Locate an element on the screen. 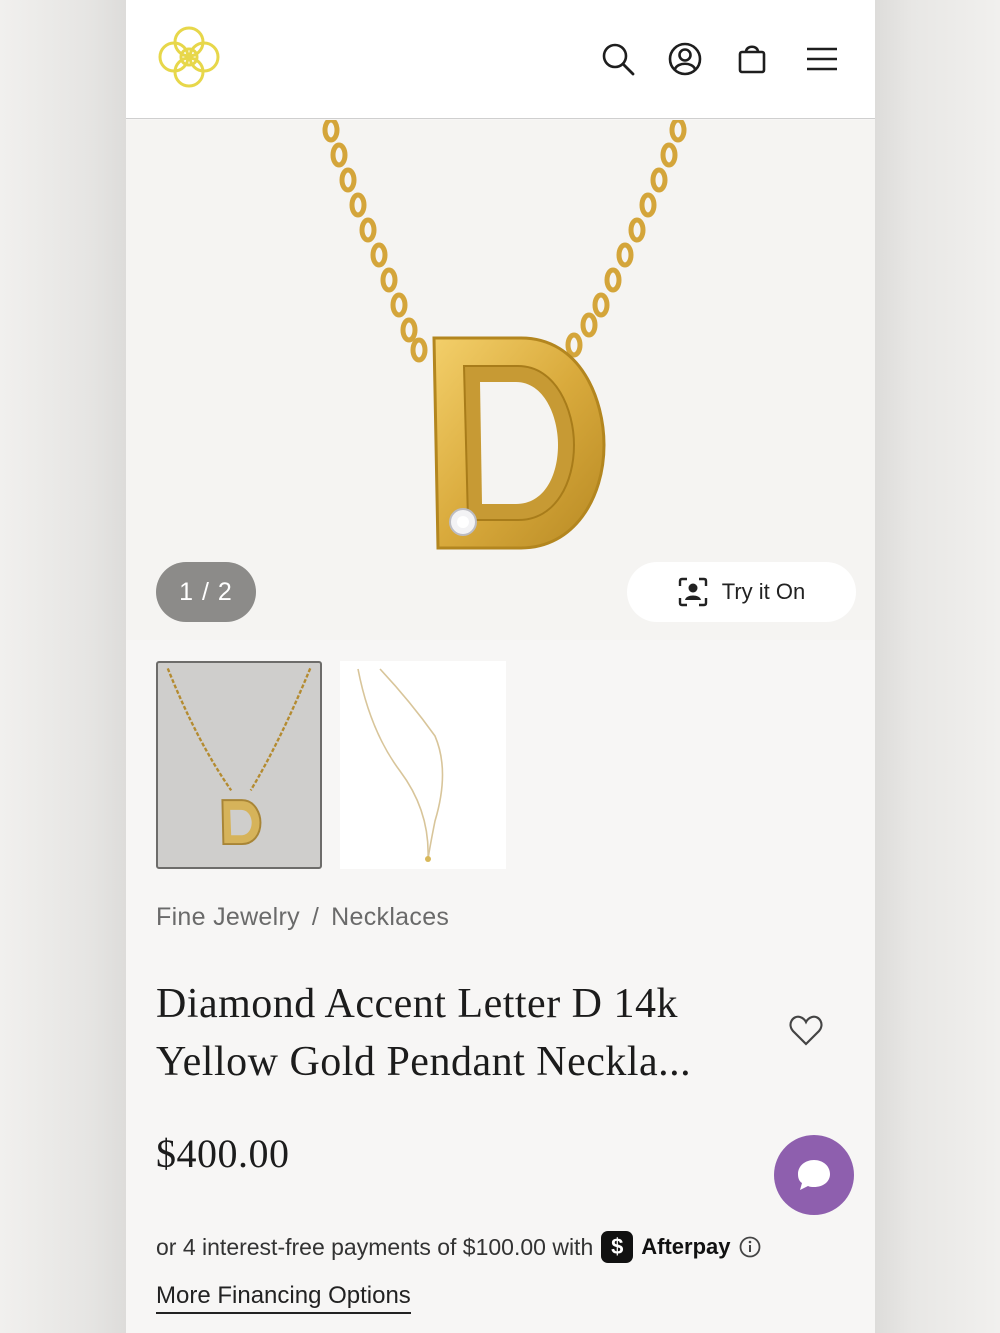  backdrop-right is located at coordinates (937, 666).